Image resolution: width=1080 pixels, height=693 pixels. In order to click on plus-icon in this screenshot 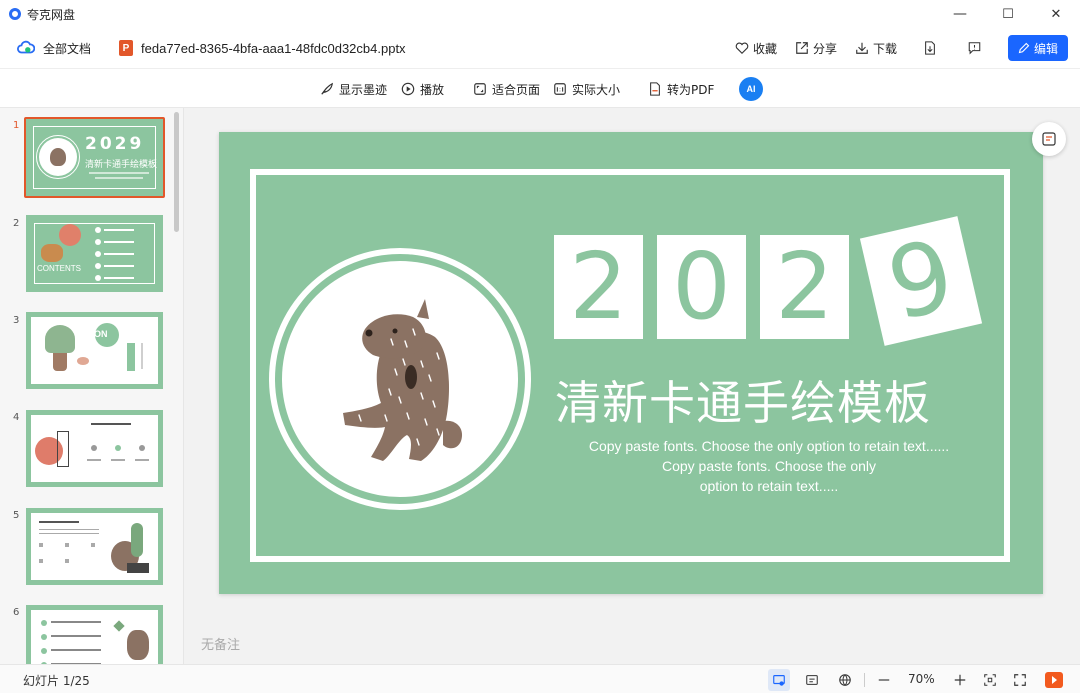, I will do `click(960, 680)`.